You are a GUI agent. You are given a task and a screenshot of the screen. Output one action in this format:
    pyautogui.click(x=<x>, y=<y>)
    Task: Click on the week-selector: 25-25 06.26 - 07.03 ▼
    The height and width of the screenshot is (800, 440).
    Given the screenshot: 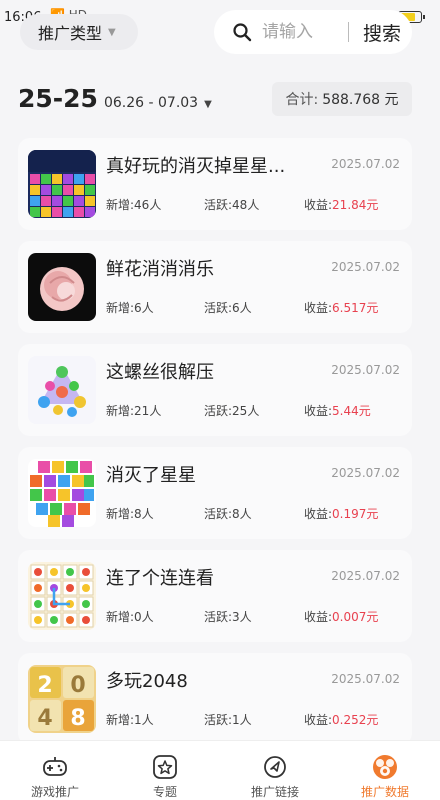 What is the action you would take?
    pyautogui.click(x=115, y=98)
    